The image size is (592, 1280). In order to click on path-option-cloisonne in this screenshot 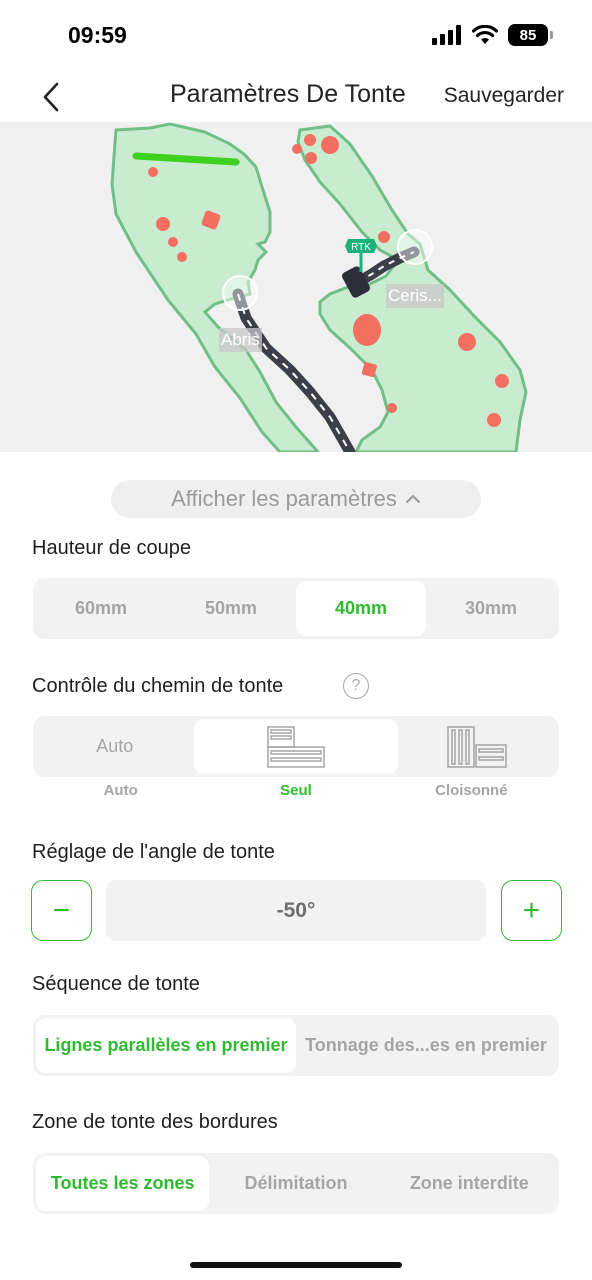, I will do `click(477, 746)`.